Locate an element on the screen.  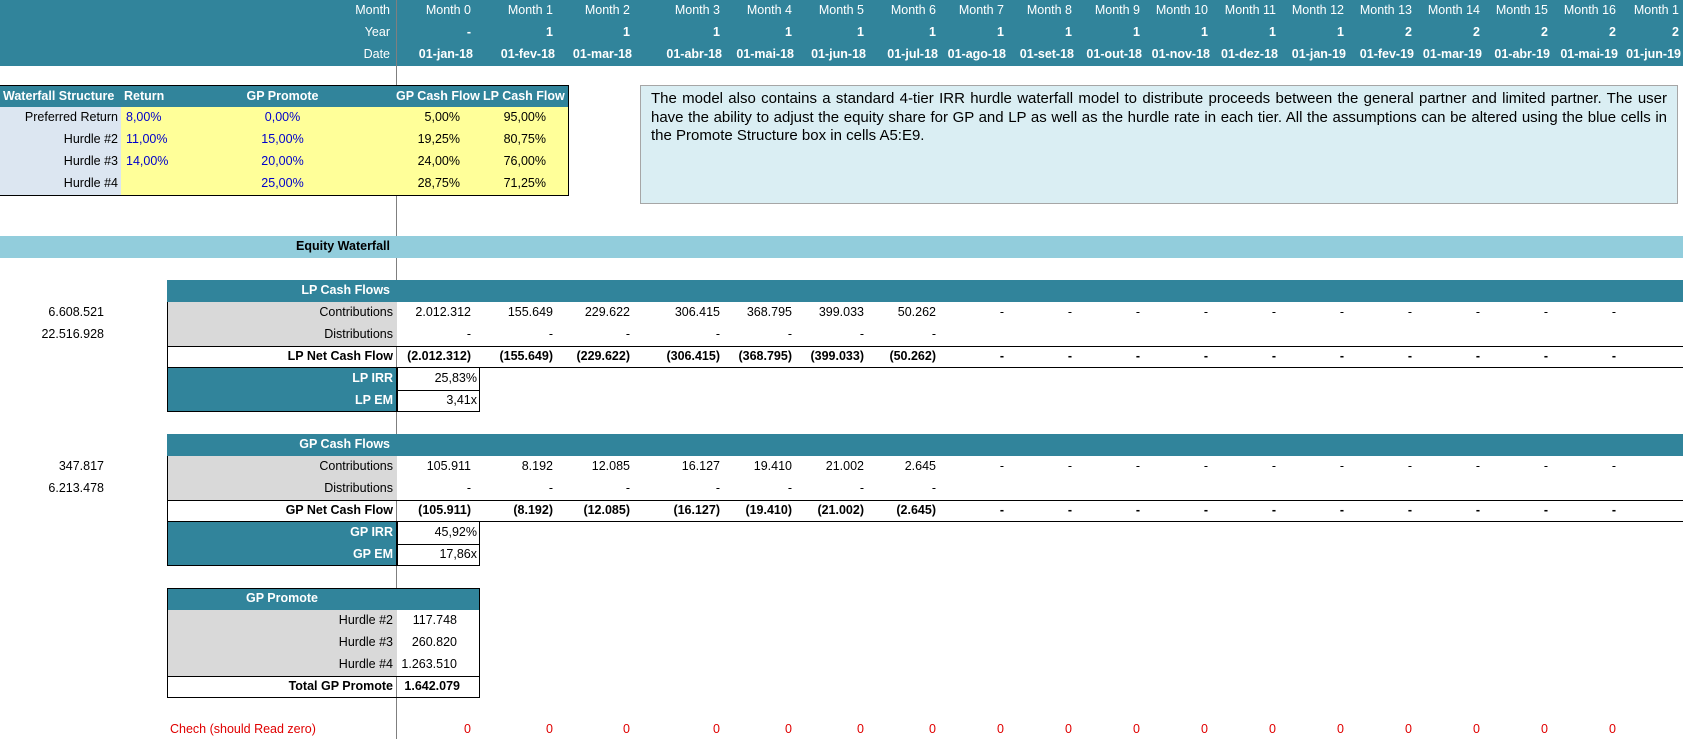
gp-cash-flow-header: GP Cash Flow is located at coordinates (438, 96).